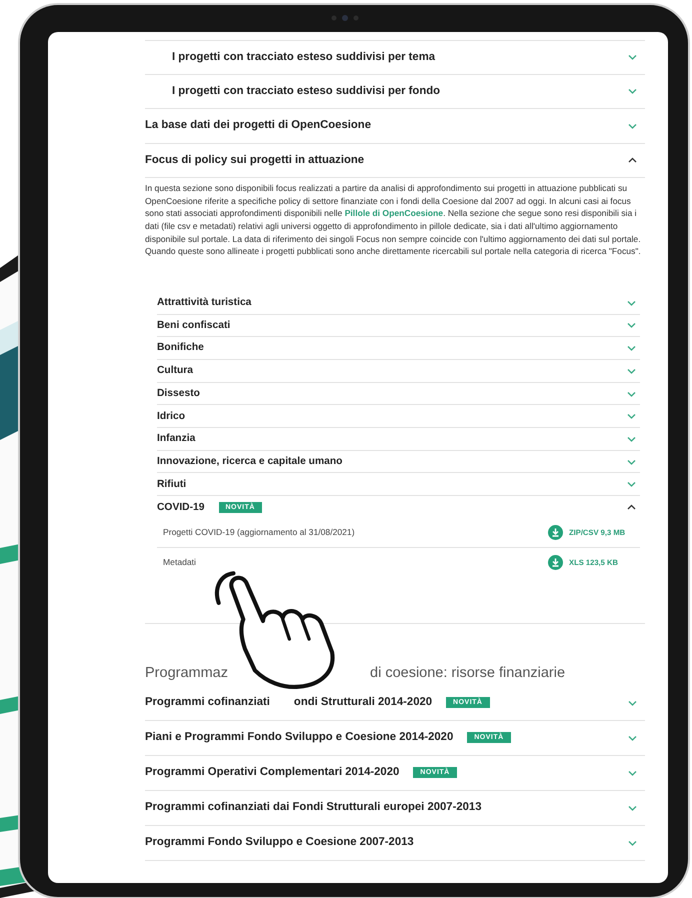 The height and width of the screenshot is (898, 692). What do you see at coordinates (179, 562) in the screenshot?
I see `file-label: Metadati` at bounding box center [179, 562].